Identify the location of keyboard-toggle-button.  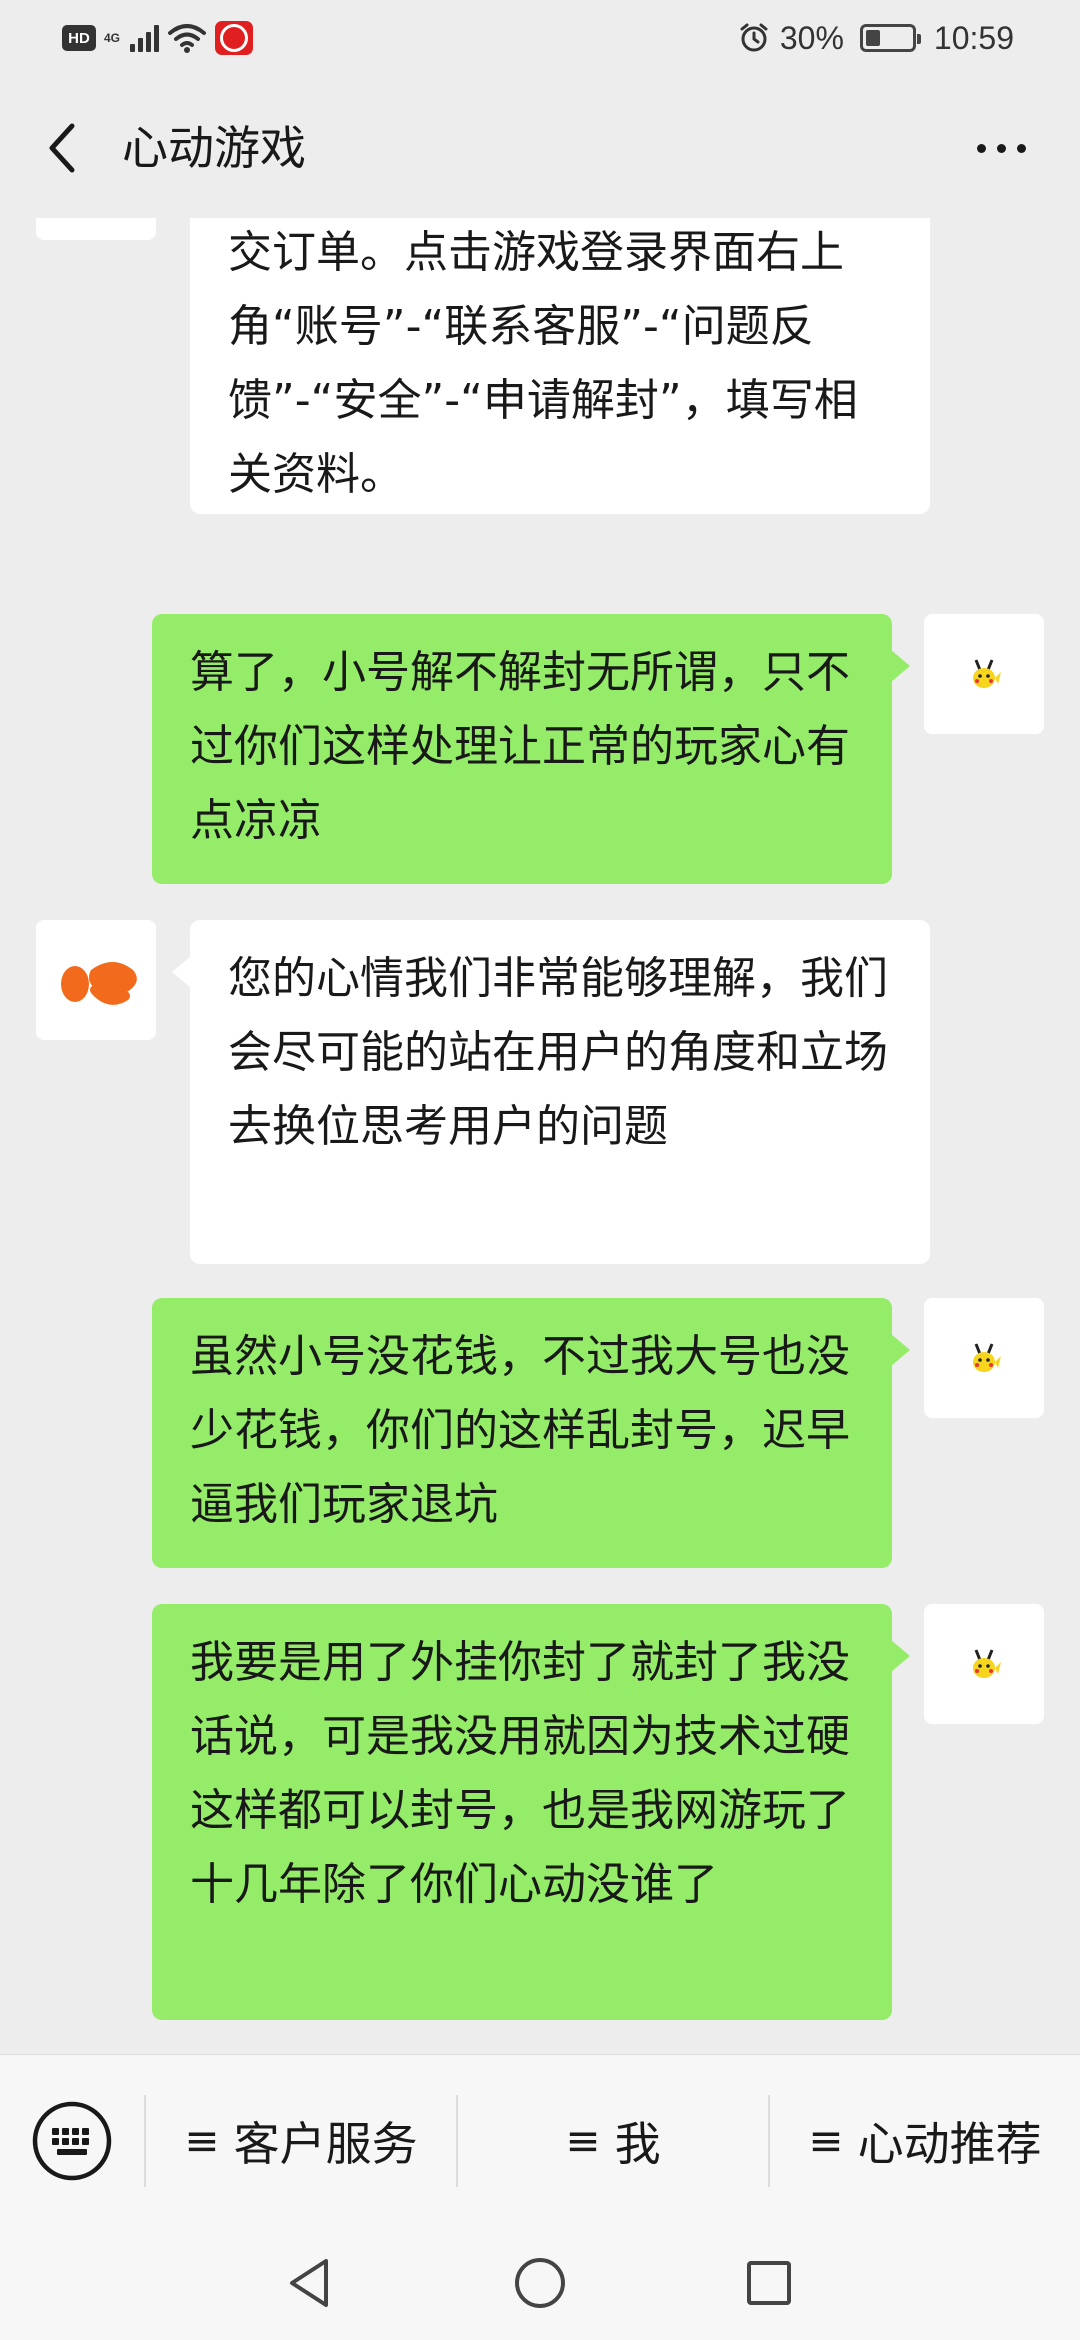
(72, 2141).